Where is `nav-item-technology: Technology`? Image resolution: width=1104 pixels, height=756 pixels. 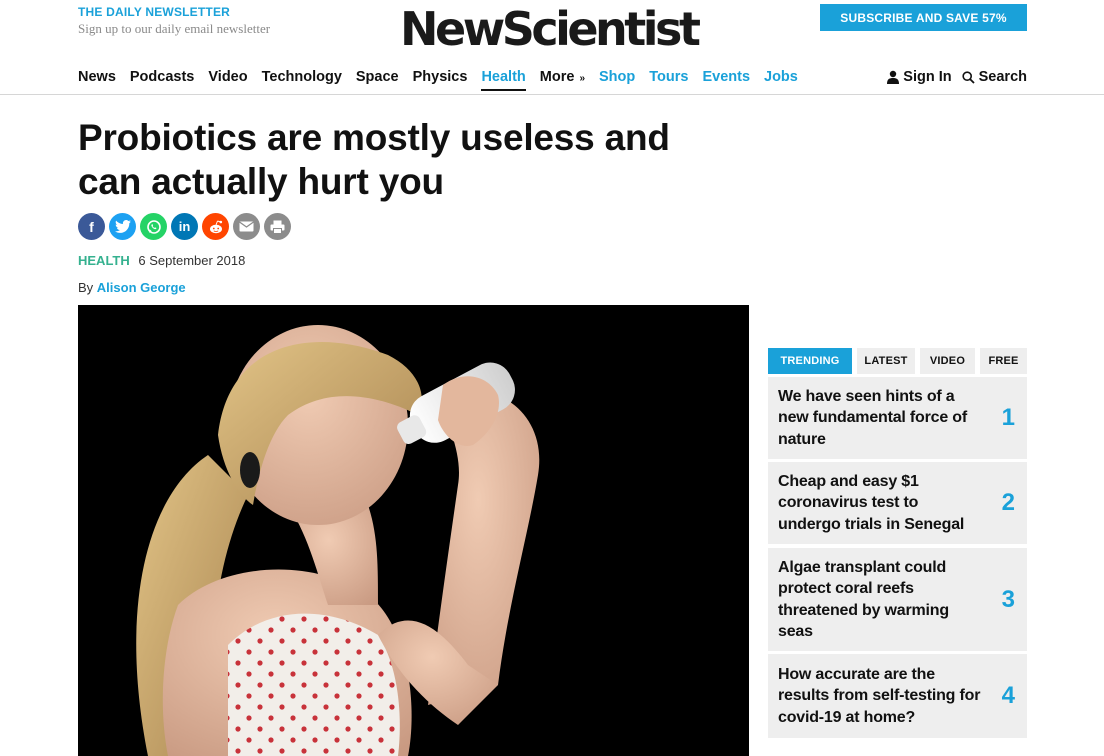 nav-item-technology: Technology is located at coordinates (302, 77).